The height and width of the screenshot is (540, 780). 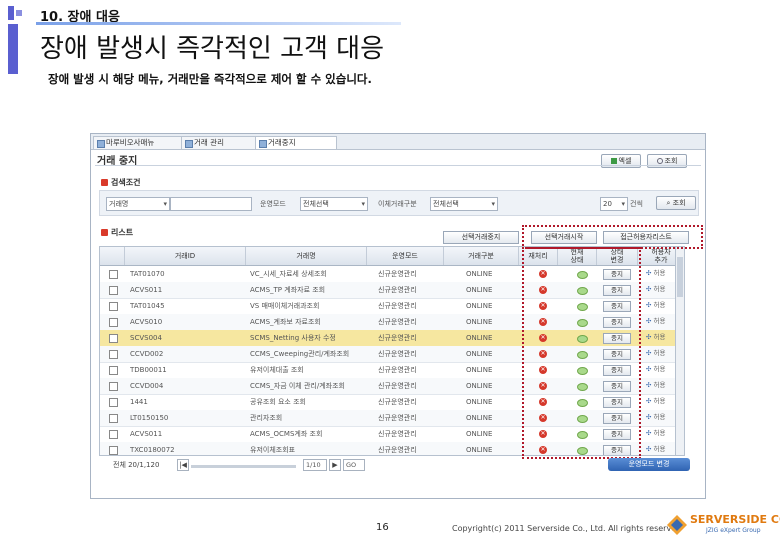 What do you see at coordinates (147, 306) in the screenshot?
I see `cell-id: TAT01045` at bounding box center [147, 306].